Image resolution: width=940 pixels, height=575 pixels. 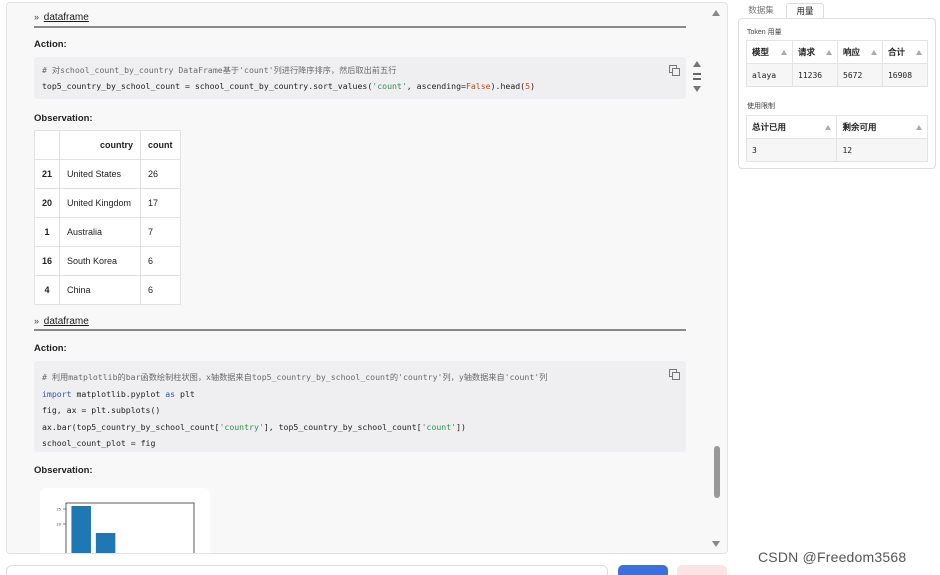 I want to click on index-header, so click(x=47, y=145).